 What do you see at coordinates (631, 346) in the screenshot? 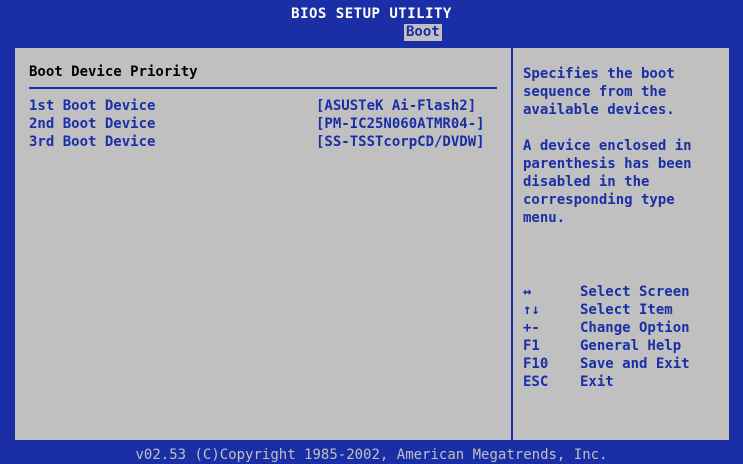
I see `key-description: General Help` at bounding box center [631, 346].